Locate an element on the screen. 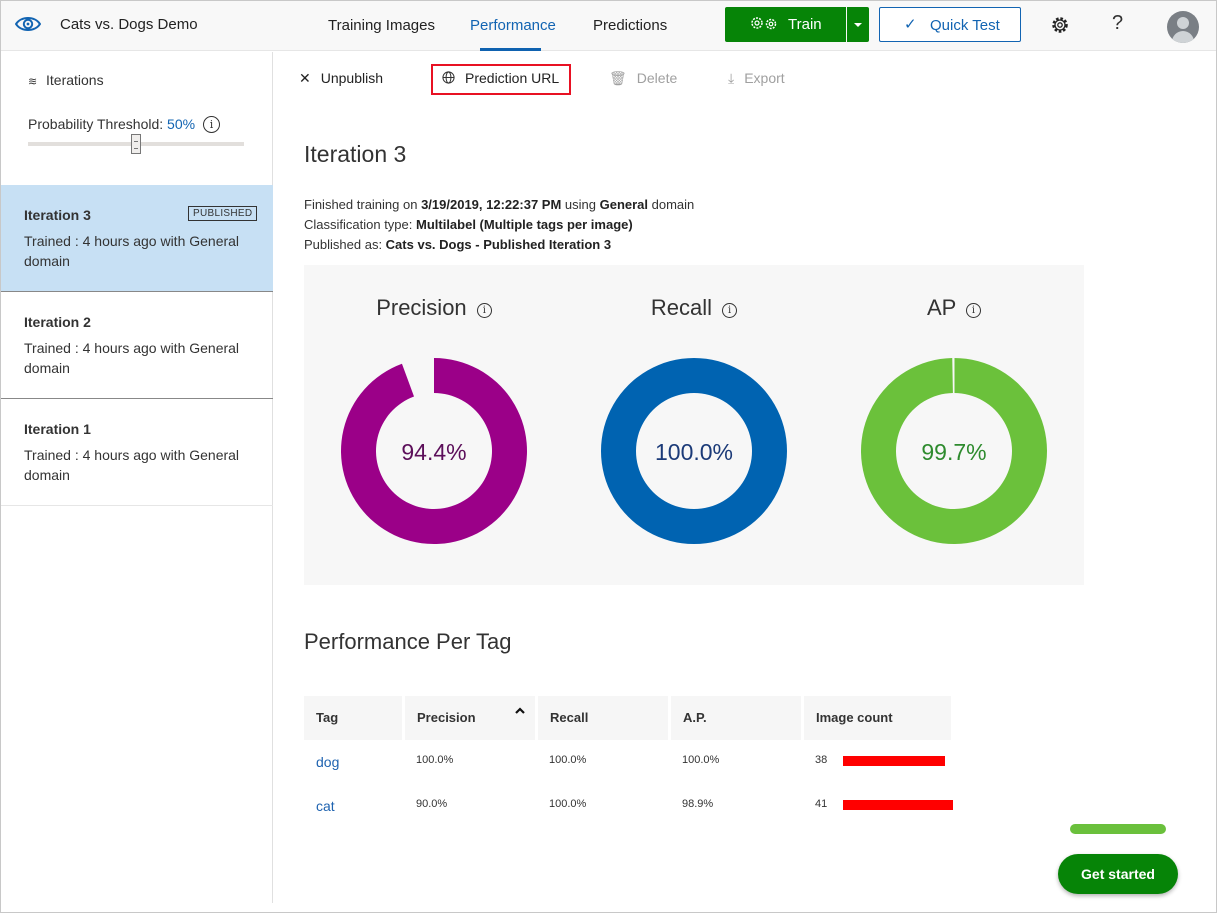  ap-metric: AP i 99.7% is located at coordinates (954, 425).